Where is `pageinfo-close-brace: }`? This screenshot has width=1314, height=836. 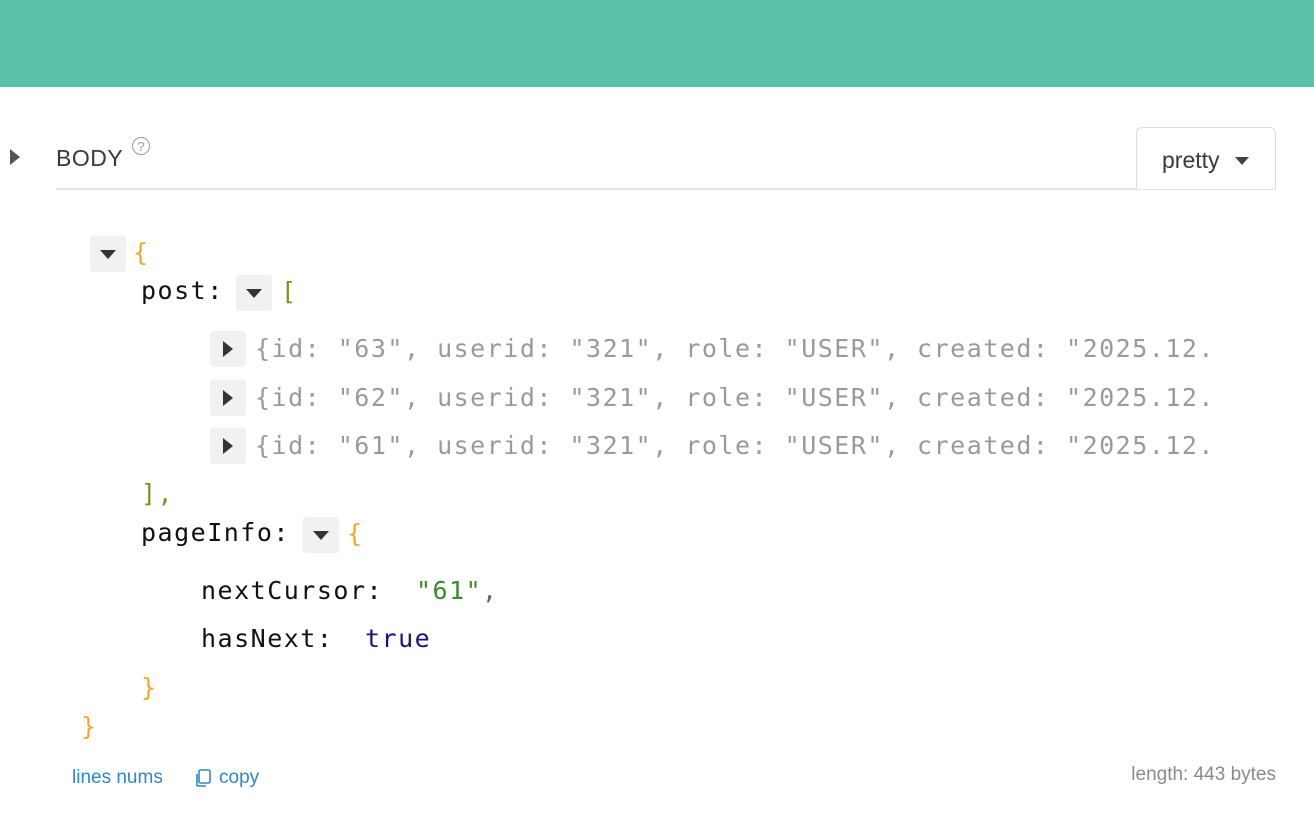
pageinfo-close-brace: } is located at coordinates (149, 687).